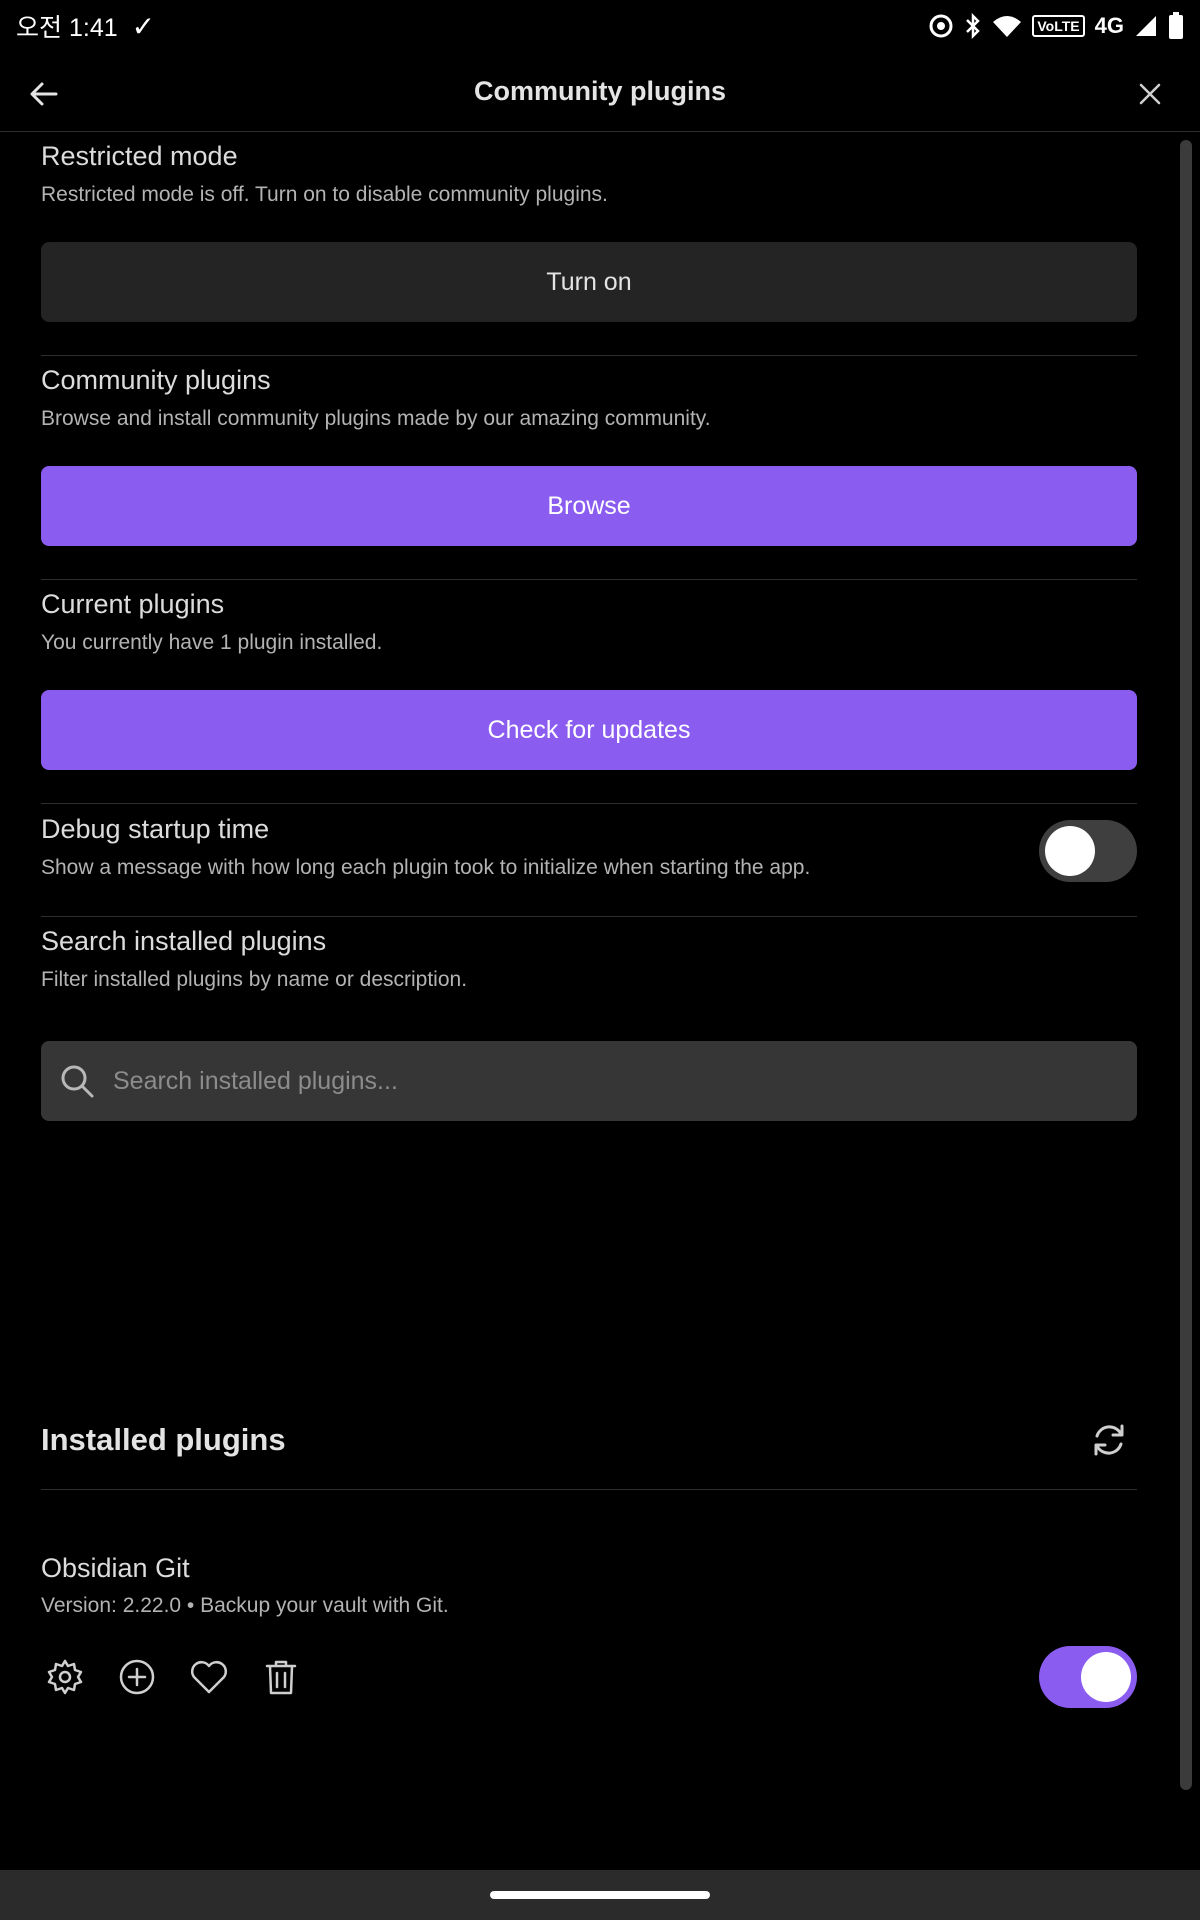 The width and height of the screenshot is (1200, 1920). What do you see at coordinates (143, 26) in the screenshot?
I see `checkmark-icon: ✓` at bounding box center [143, 26].